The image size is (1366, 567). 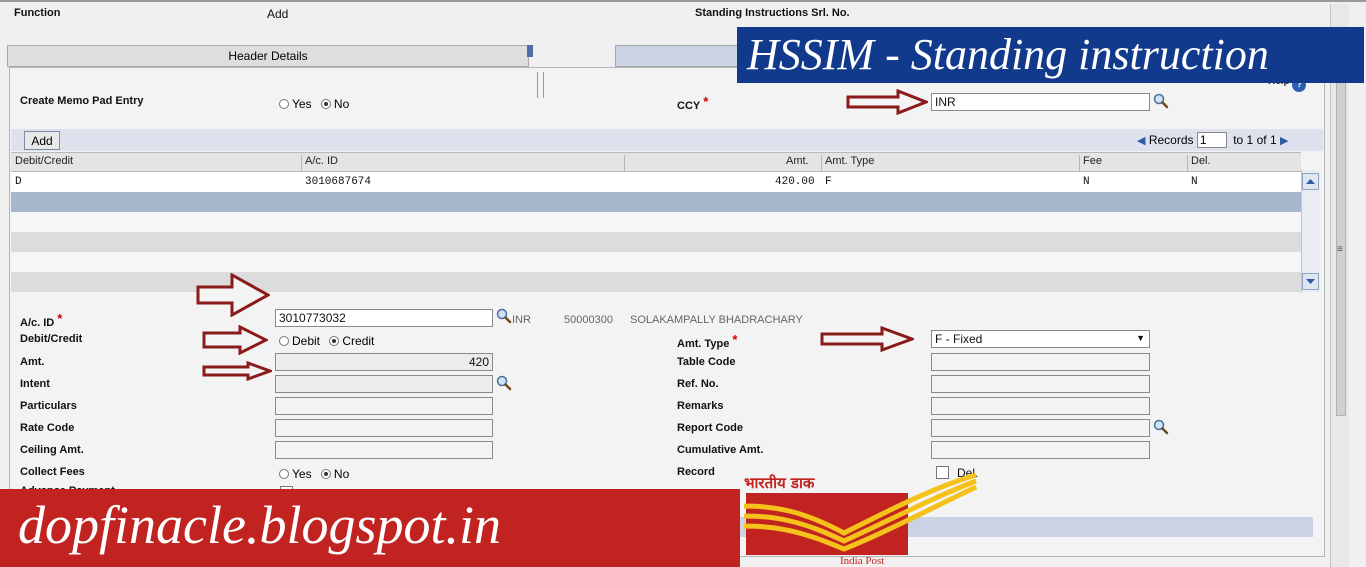 I want to click on grid-toolbar, so click(x=667, y=140).